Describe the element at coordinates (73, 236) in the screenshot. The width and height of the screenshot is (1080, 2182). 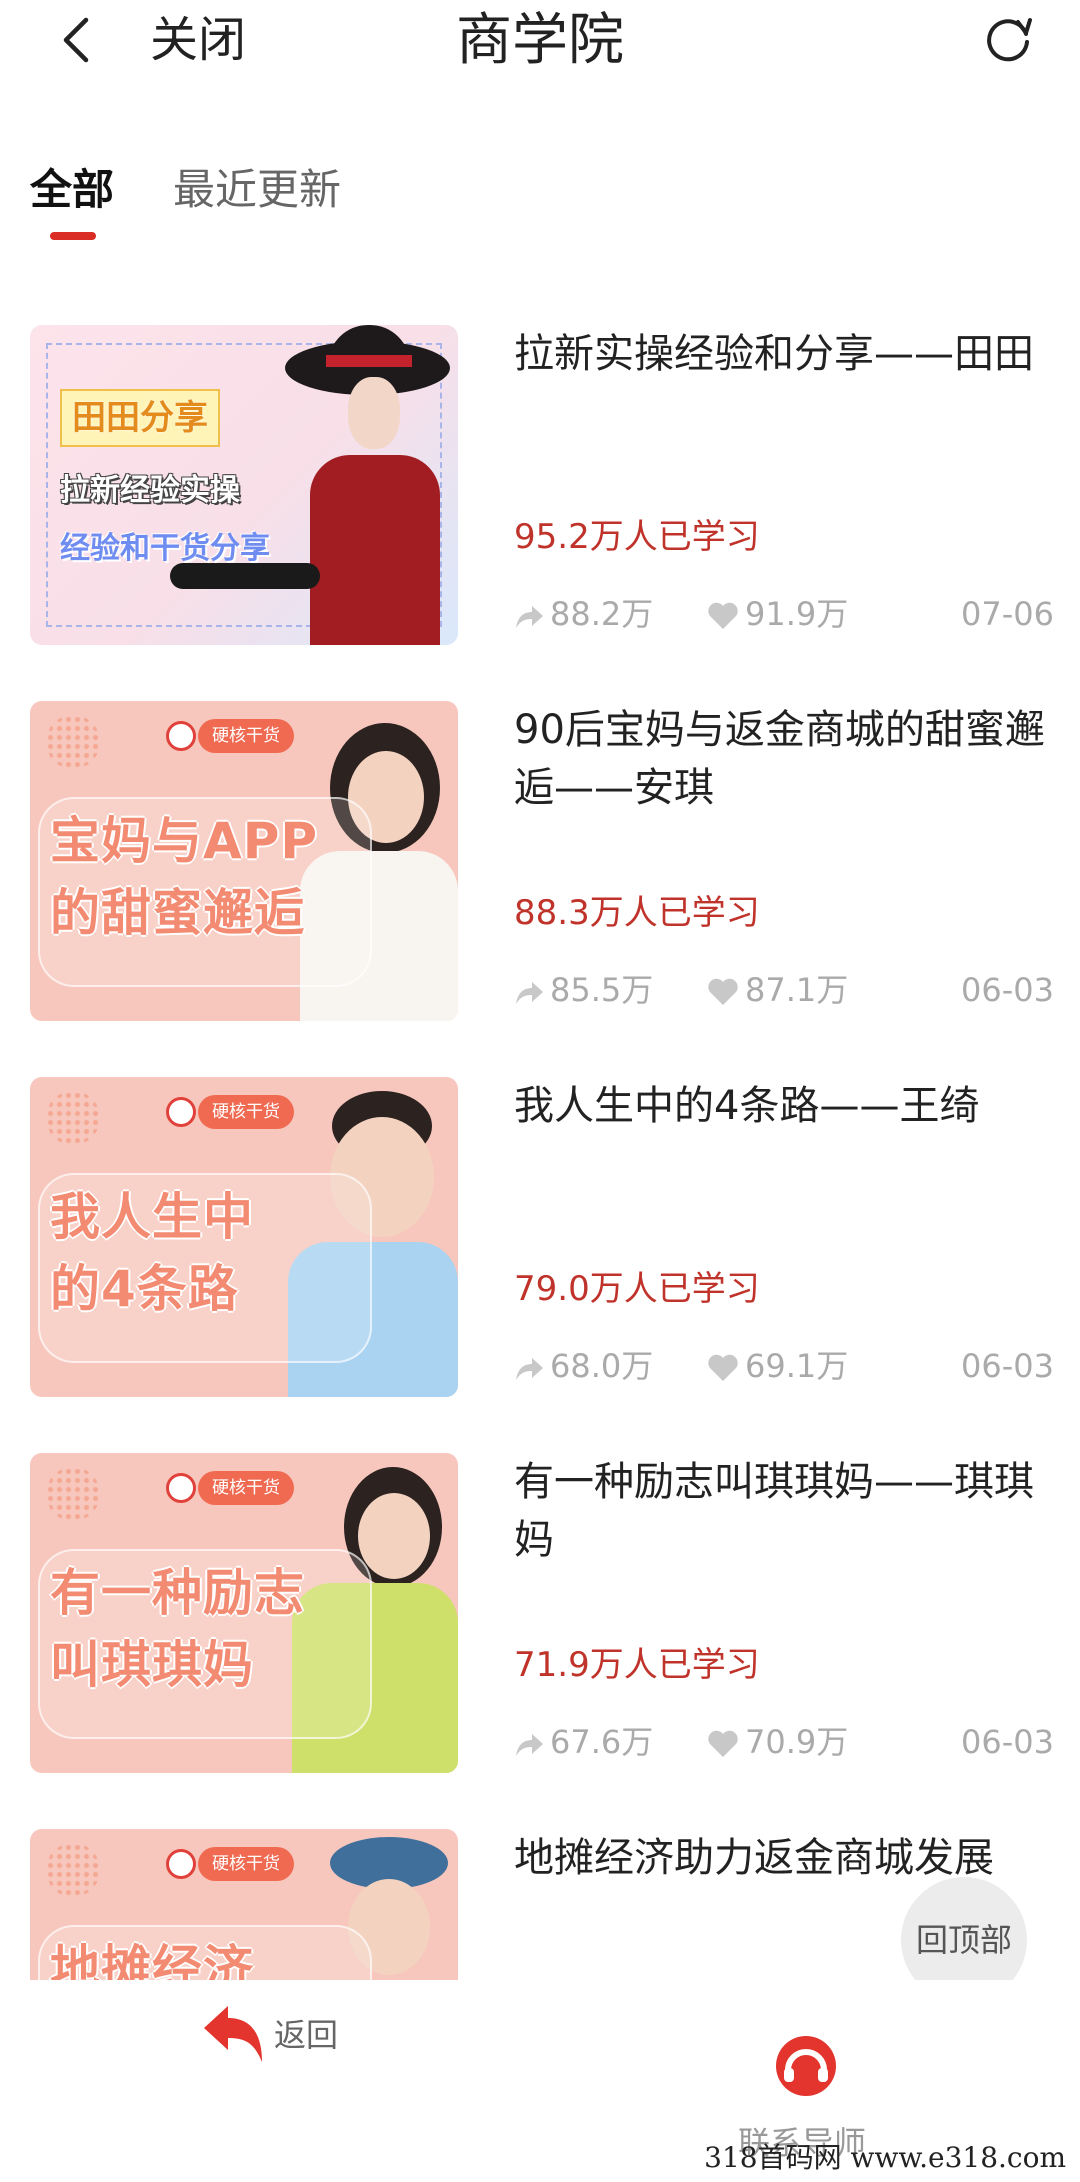
I see `active-tab-indicator` at that location.